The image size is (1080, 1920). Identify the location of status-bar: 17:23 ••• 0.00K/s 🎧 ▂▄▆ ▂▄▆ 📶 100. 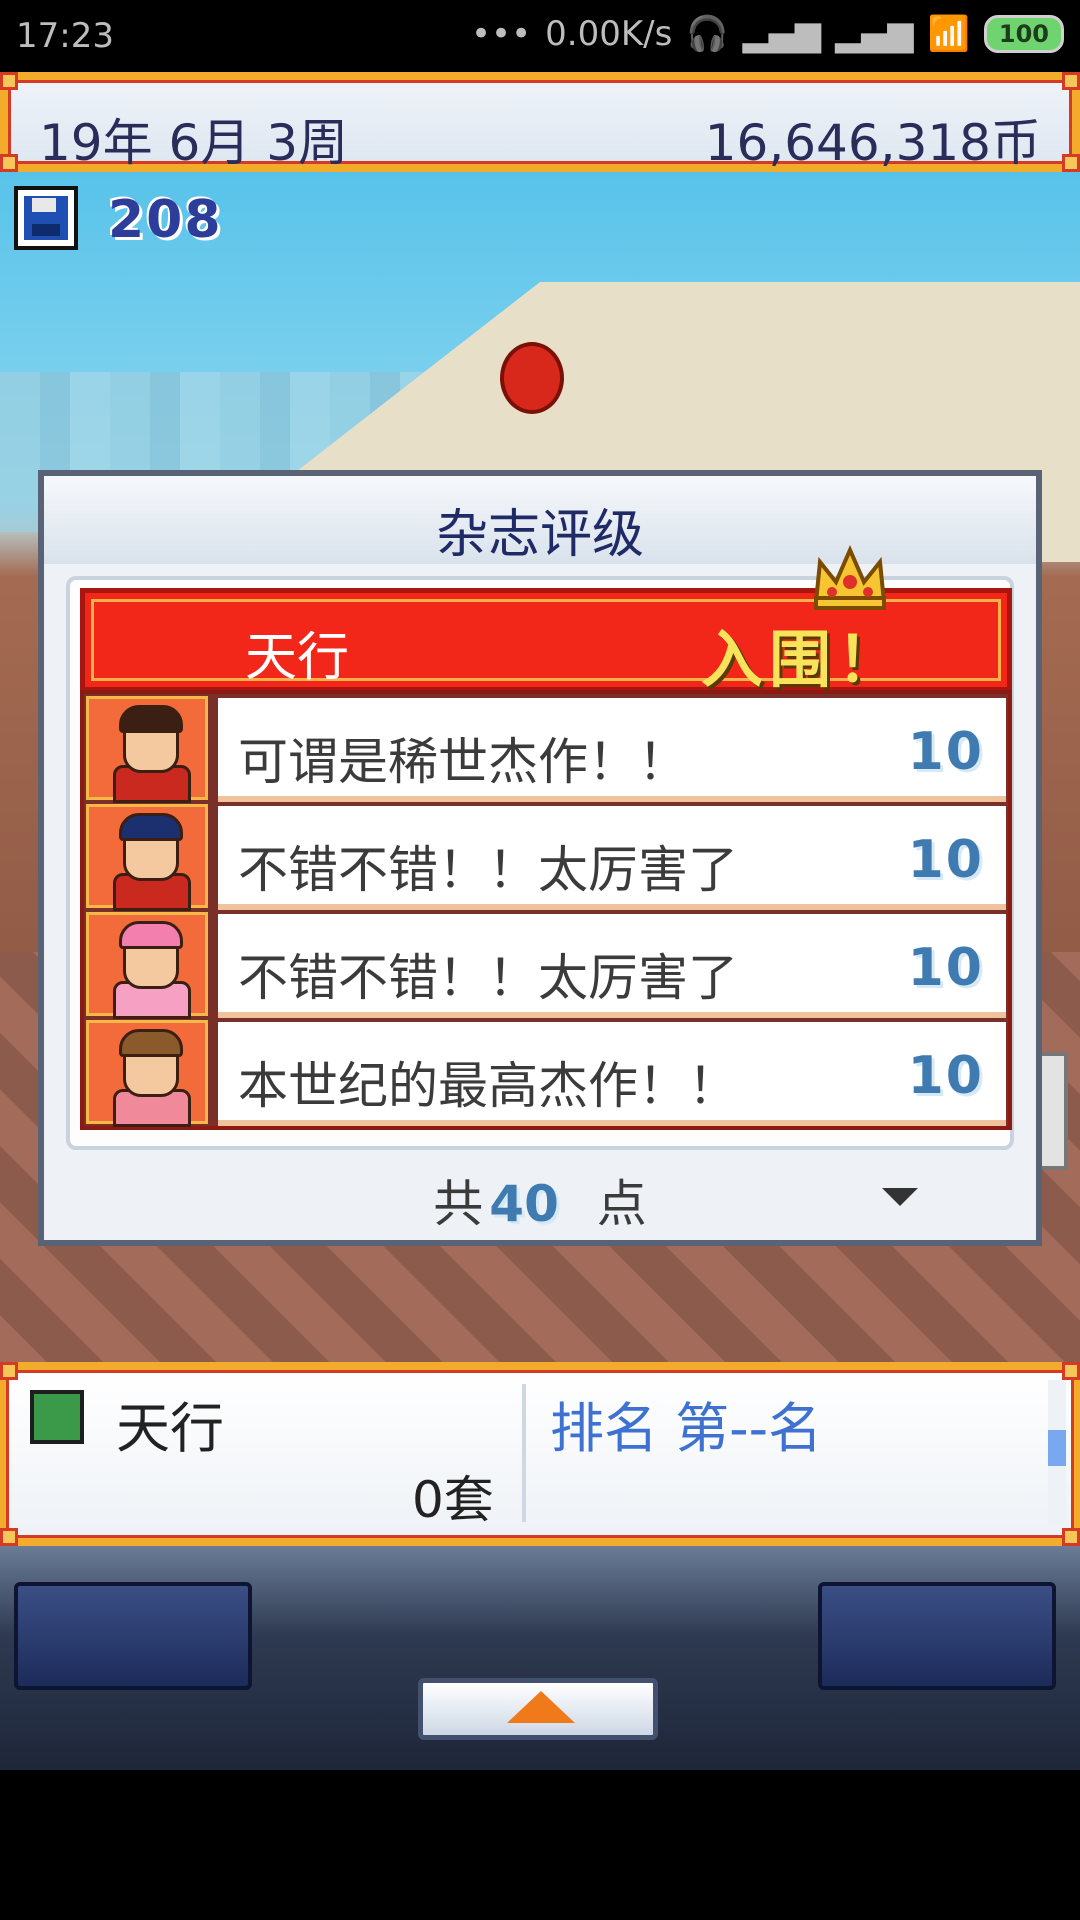
(540, 36).